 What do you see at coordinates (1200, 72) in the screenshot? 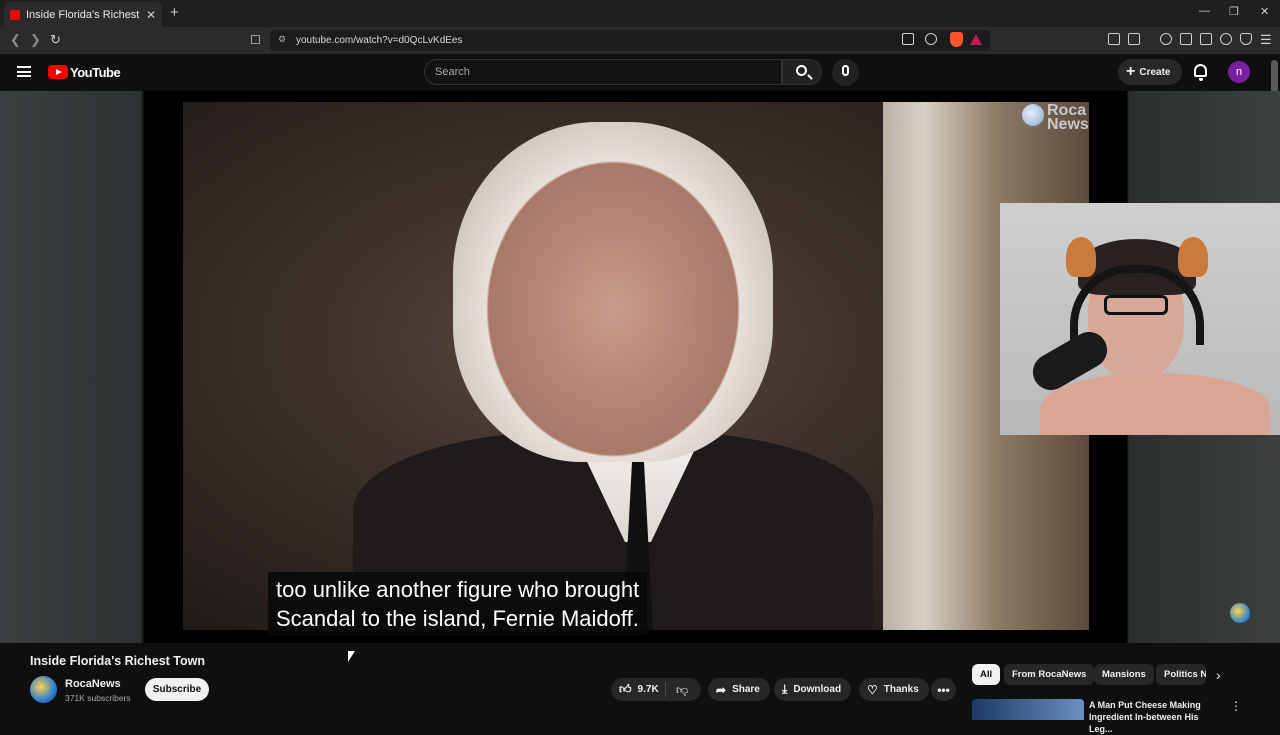
I see `notifications-bell-icon` at bounding box center [1200, 72].